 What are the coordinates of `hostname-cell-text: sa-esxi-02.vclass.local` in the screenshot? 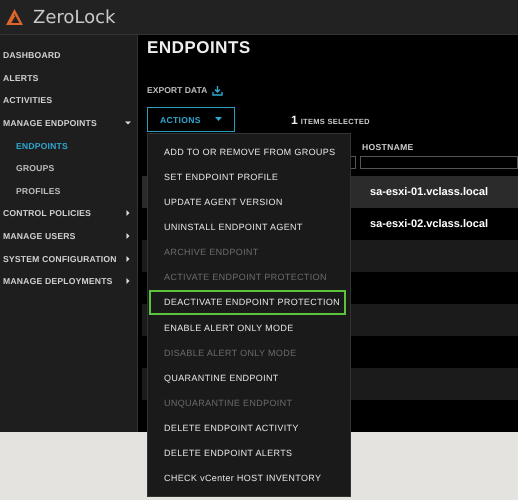 It's located at (429, 224).